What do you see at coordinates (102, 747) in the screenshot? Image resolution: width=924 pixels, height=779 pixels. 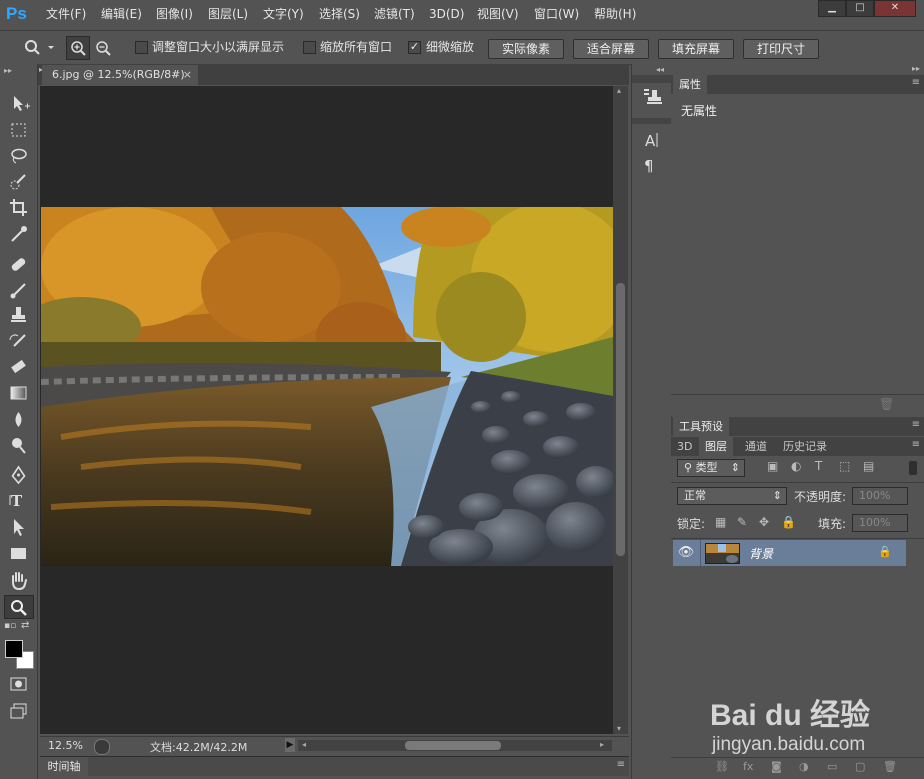 I see `share-icon` at bounding box center [102, 747].